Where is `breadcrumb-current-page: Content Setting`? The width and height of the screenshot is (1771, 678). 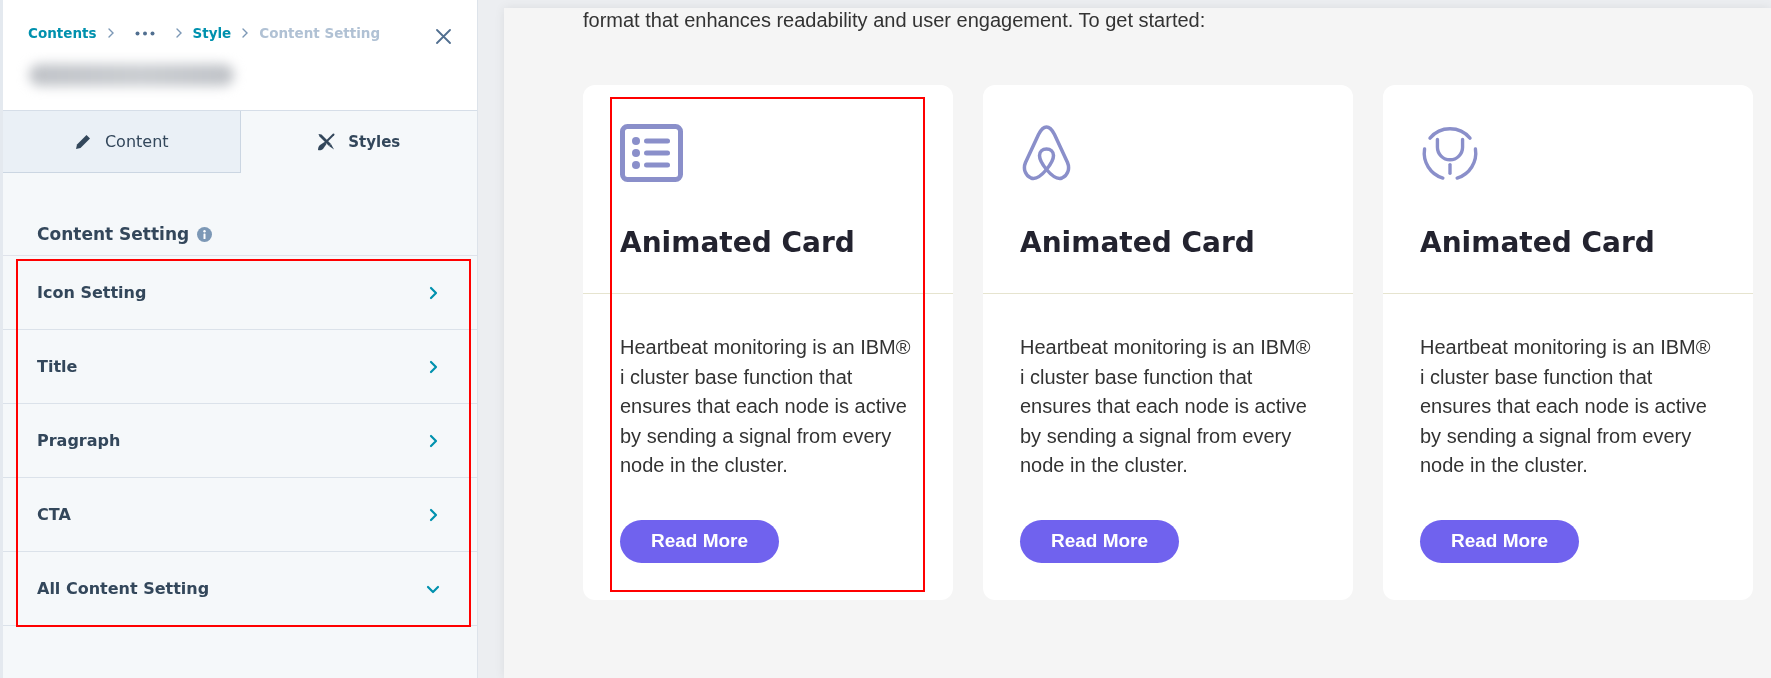 breadcrumb-current-page: Content Setting is located at coordinates (320, 33).